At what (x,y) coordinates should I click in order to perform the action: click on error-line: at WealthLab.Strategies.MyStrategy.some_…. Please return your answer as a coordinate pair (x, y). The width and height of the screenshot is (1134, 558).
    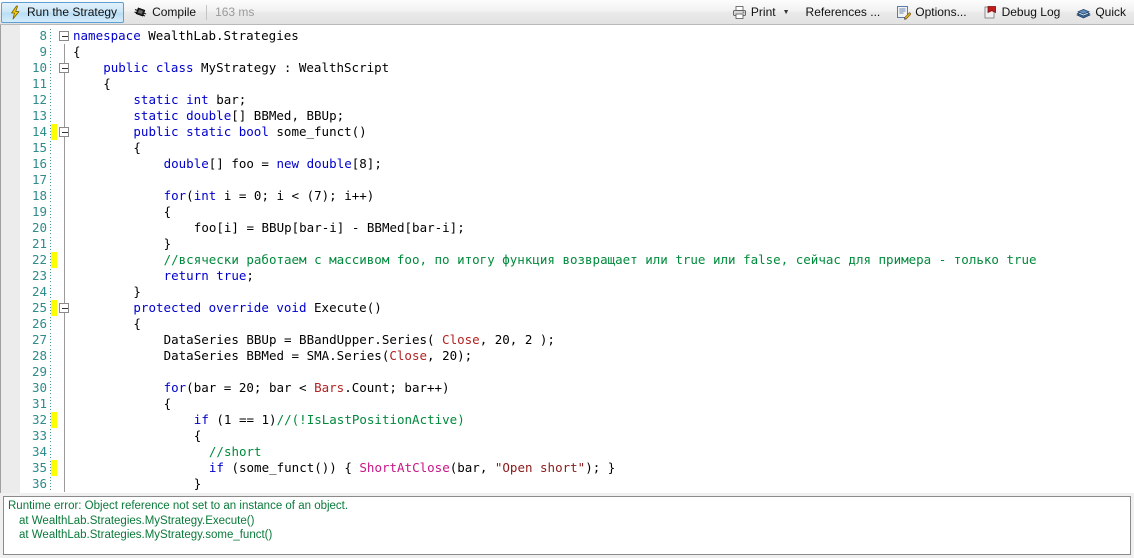
    Looking at the image, I should click on (146, 535).